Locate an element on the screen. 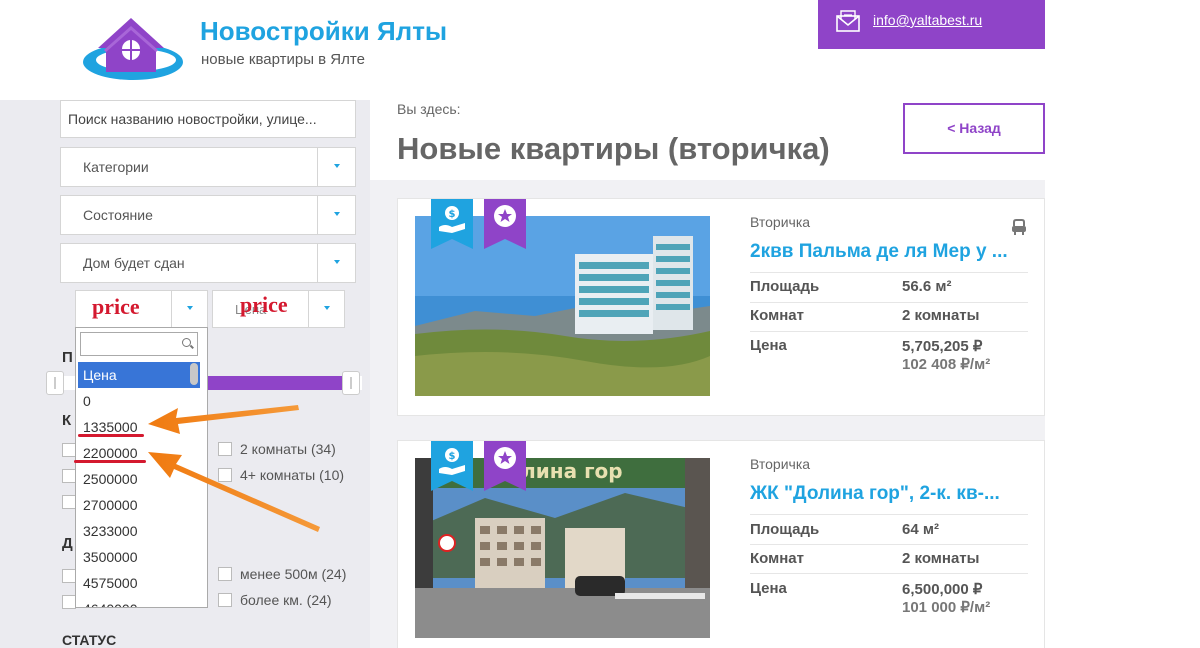 The image size is (1200, 648). distance-option: менее 500м (24) is located at coordinates (282, 574).